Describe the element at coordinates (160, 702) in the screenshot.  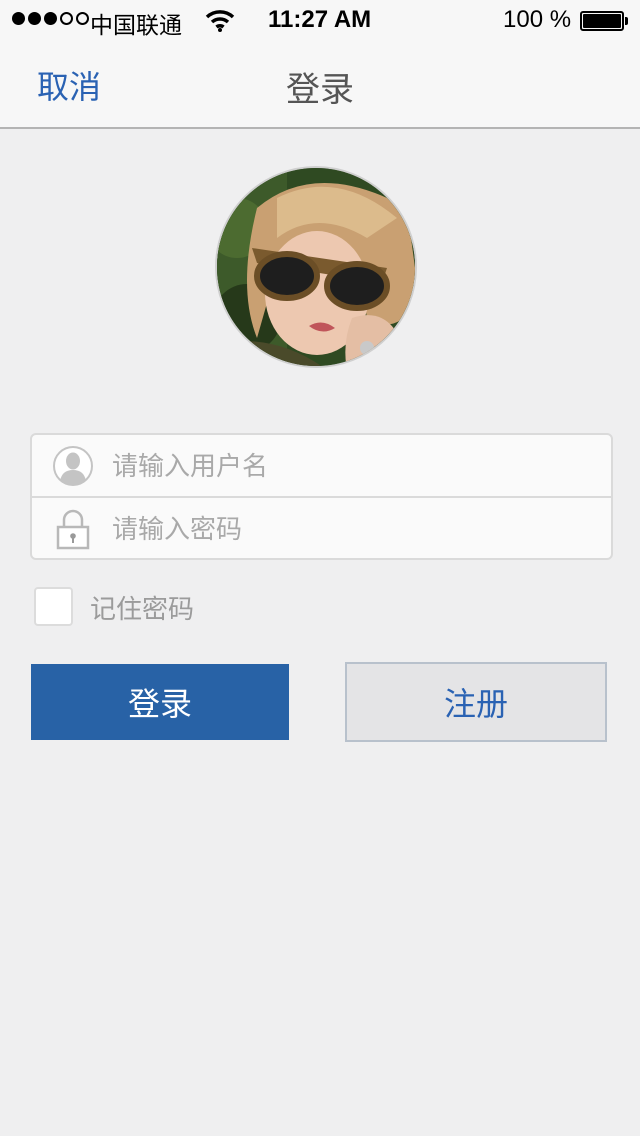
I see `login-button: 登录` at that location.